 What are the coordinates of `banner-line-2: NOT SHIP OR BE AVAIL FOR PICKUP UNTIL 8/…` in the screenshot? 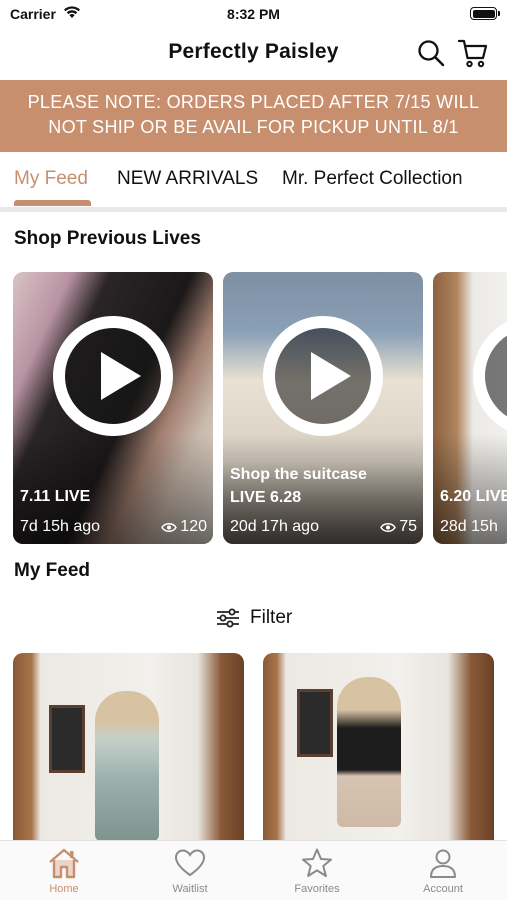 It's located at (253, 127).